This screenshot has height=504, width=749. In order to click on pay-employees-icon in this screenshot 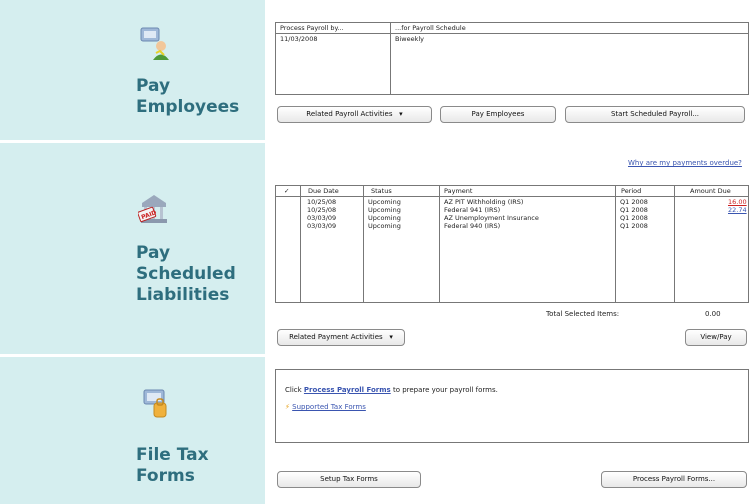, I will do `click(156, 44)`.